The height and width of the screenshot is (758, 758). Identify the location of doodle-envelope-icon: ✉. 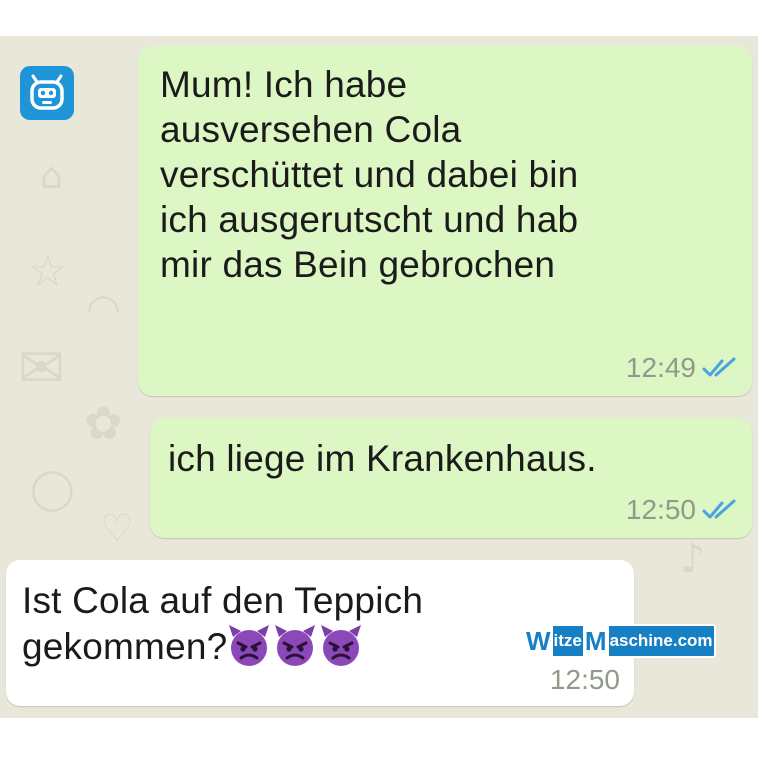
(41, 368).